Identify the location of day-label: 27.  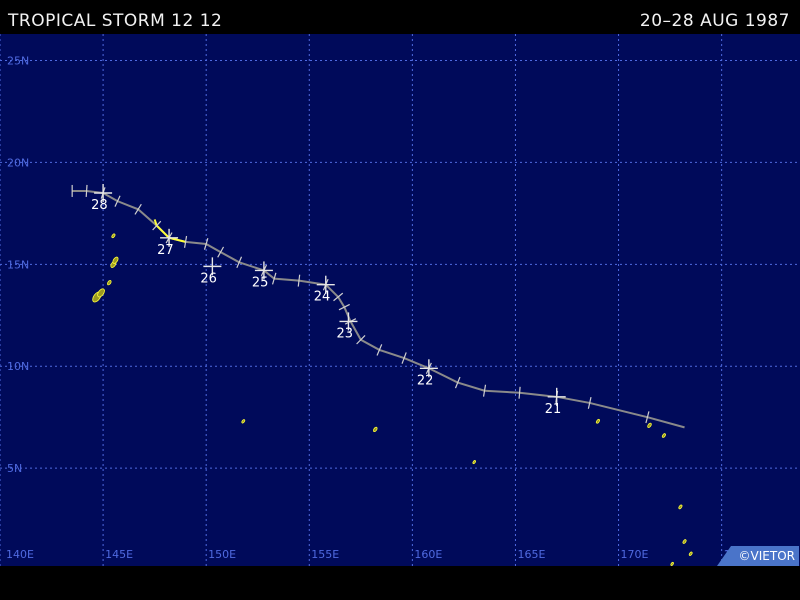
(165, 250).